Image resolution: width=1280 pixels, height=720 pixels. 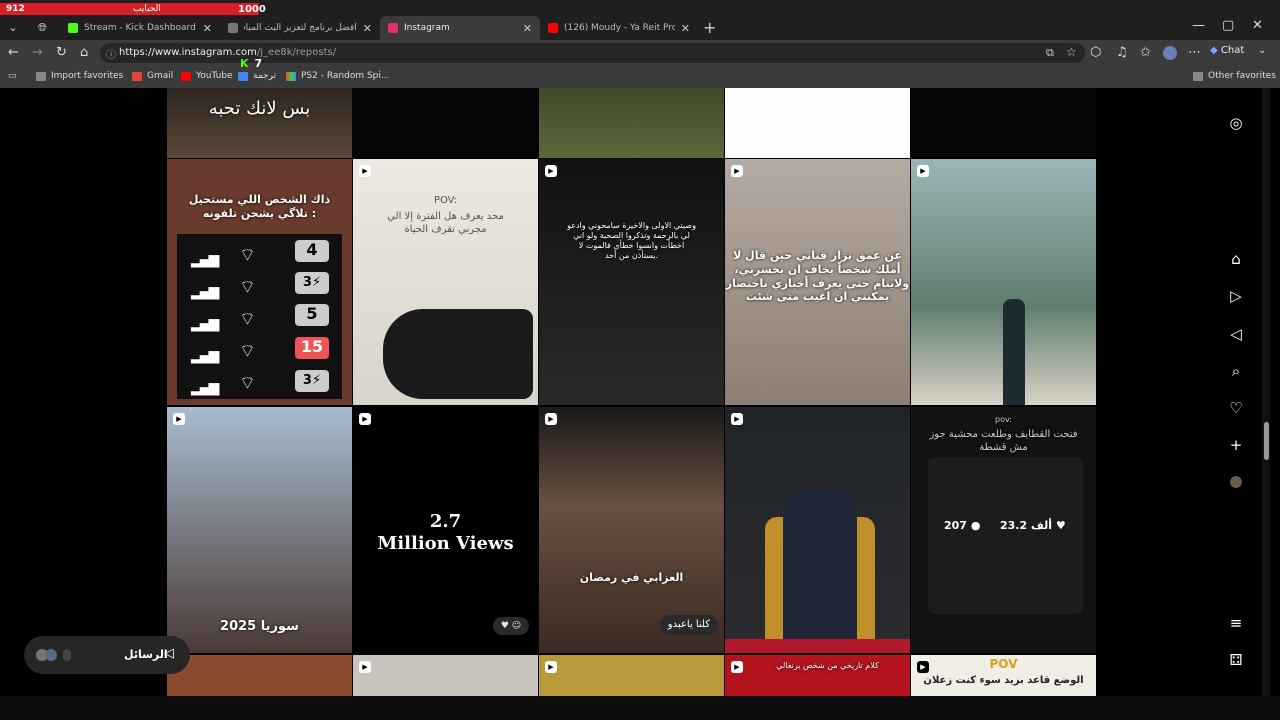 What do you see at coordinates (445, 521) in the screenshot?
I see `post-caption: 2.7` at bounding box center [445, 521].